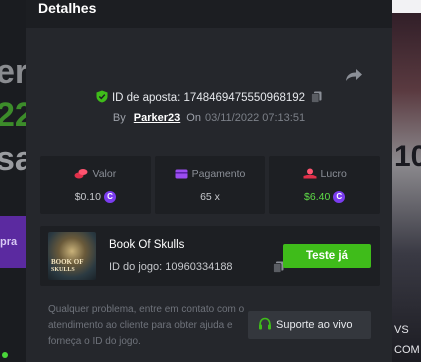 The image size is (421, 362). Describe the element at coordinates (81, 174) in the screenshot. I see `coins-icon` at that location.